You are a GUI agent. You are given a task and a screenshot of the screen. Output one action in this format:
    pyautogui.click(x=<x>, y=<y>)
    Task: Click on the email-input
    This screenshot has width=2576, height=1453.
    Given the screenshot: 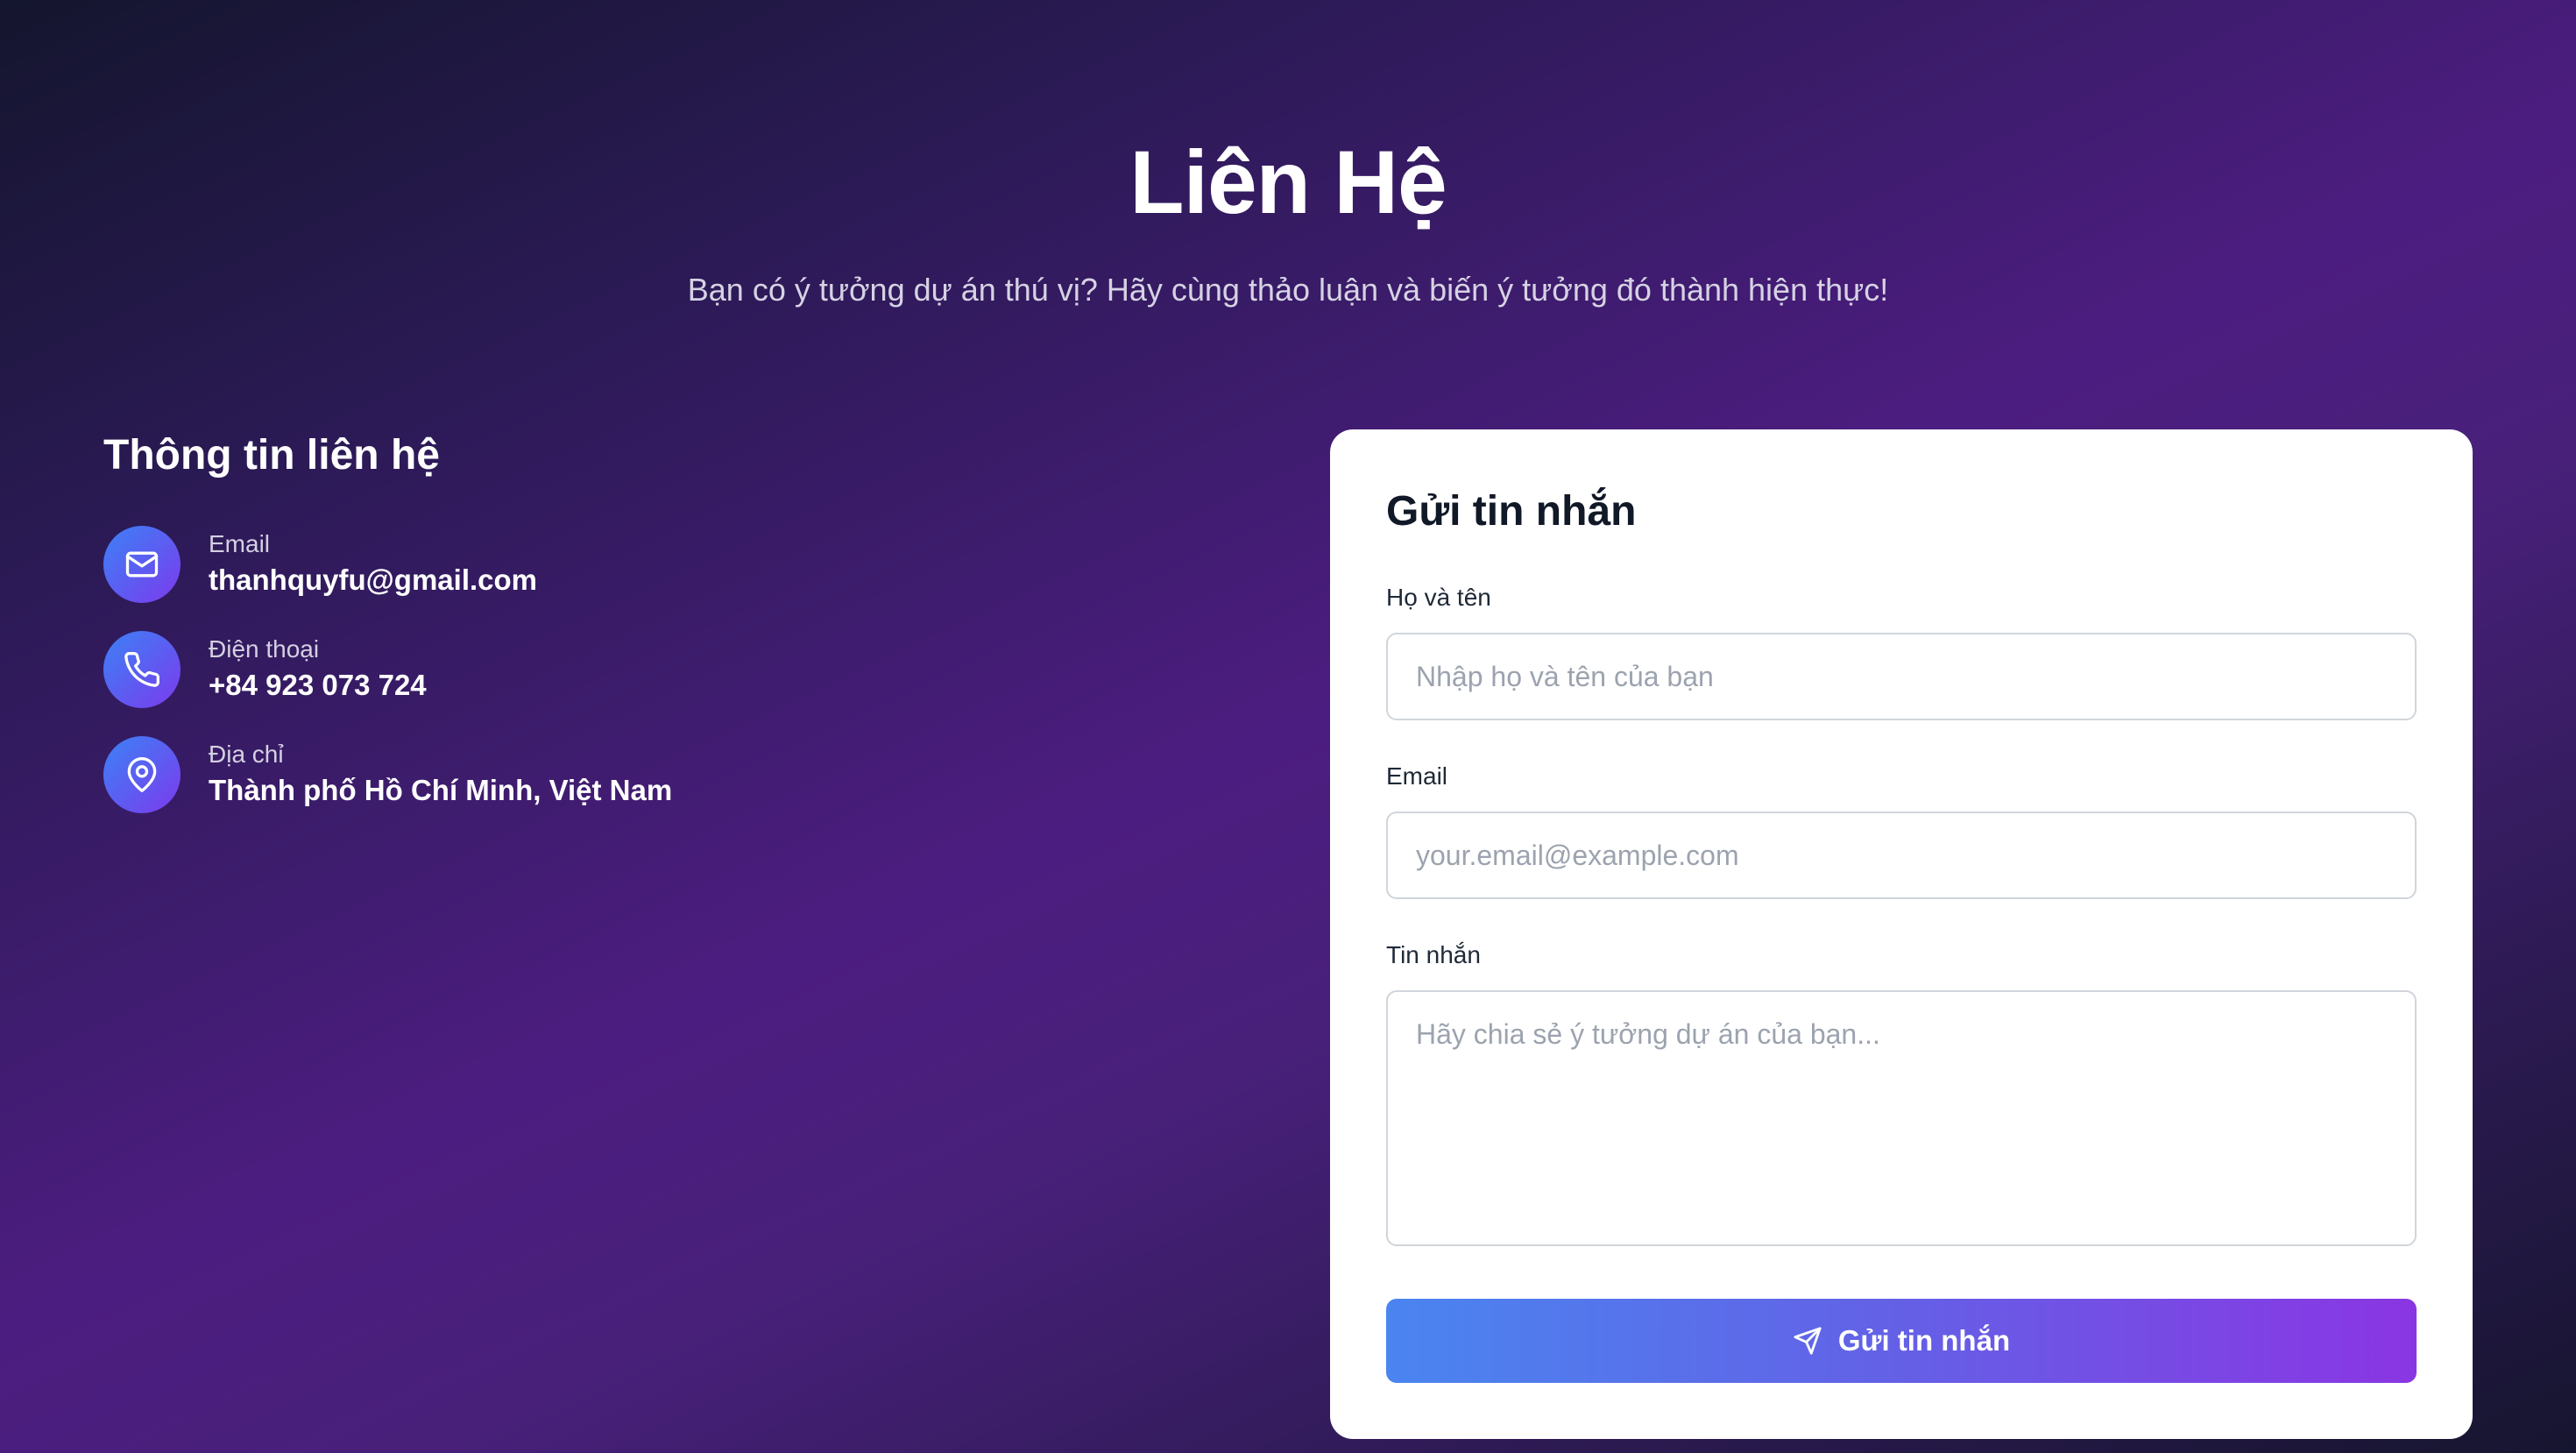 What is the action you would take?
    pyautogui.click(x=1901, y=855)
    